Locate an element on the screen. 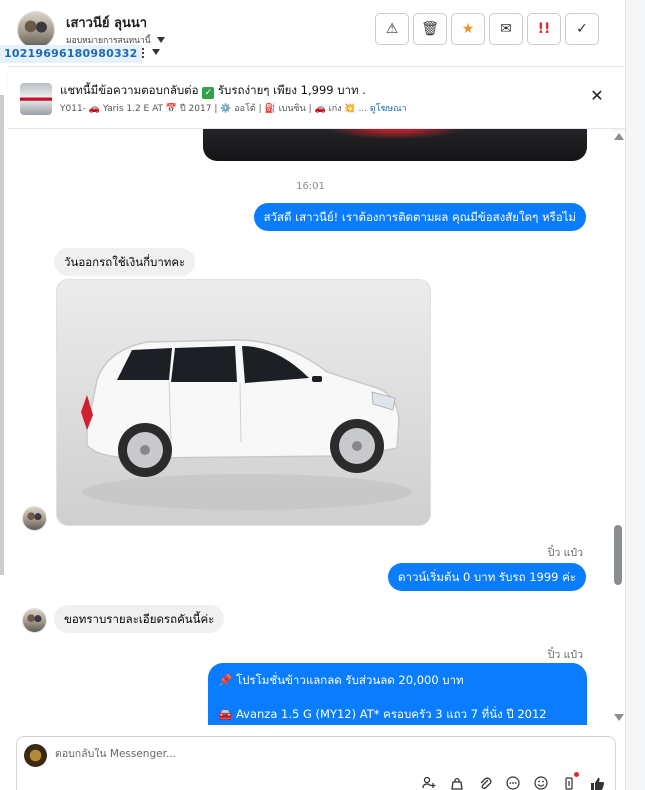 This screenshot has width=645, height=790. timestamp: 16:01 is located at coordinates (310, 186).